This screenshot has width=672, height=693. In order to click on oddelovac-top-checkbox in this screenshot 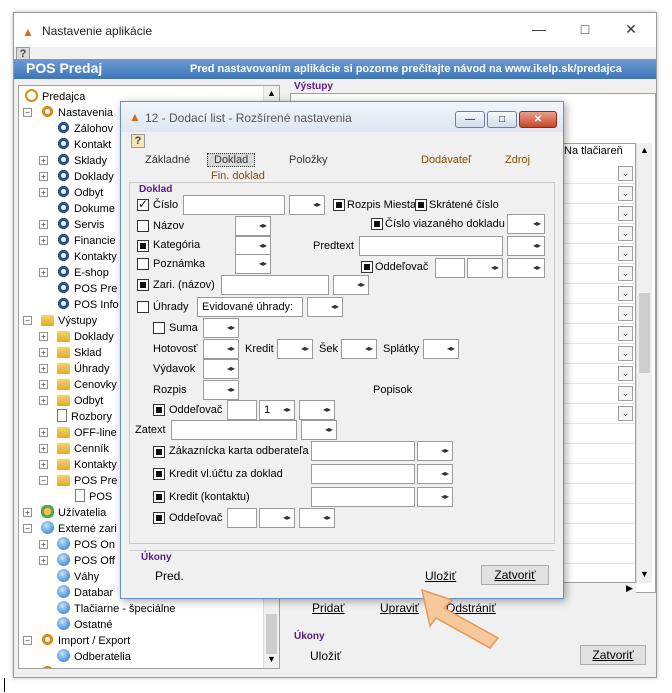, I will do `click(367, 267)`.